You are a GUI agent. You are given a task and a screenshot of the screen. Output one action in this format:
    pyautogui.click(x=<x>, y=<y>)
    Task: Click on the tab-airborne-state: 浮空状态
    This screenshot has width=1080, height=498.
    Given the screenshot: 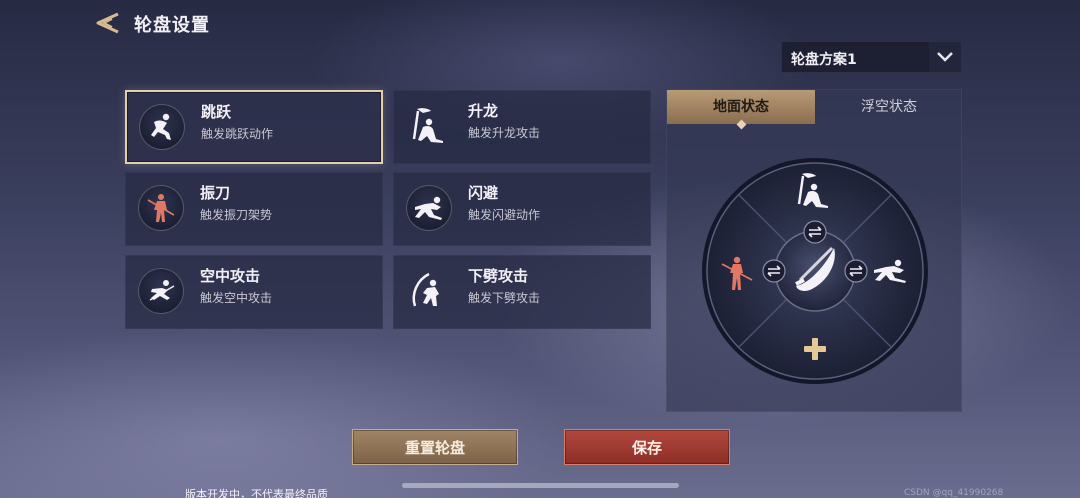 What is the action you would take?
    pyautogui.click(x=889, y=107)
    